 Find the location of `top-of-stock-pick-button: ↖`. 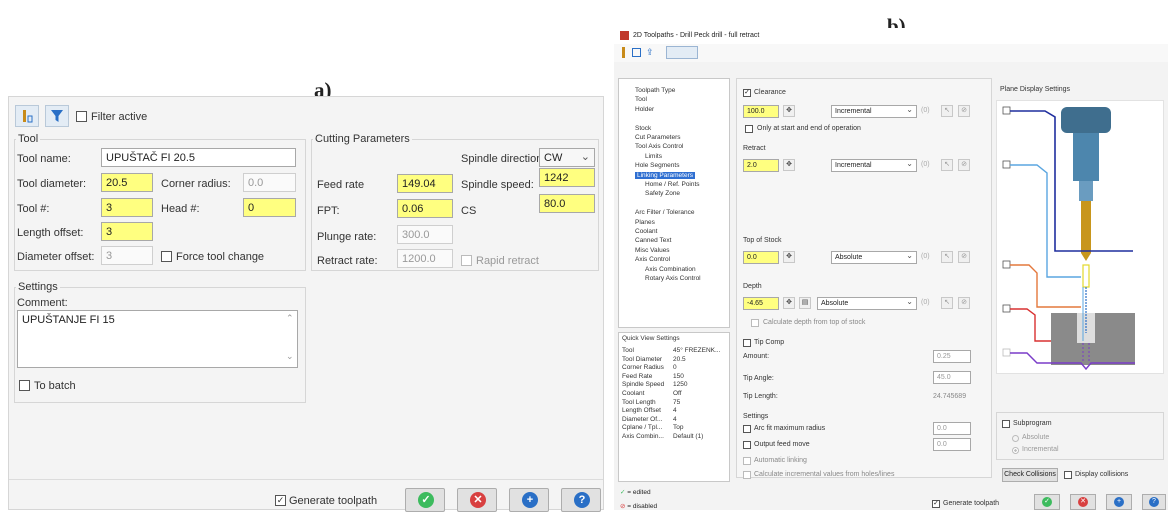

top-of-stock-pick-button: ↖ is located at coordinates (947, 257).